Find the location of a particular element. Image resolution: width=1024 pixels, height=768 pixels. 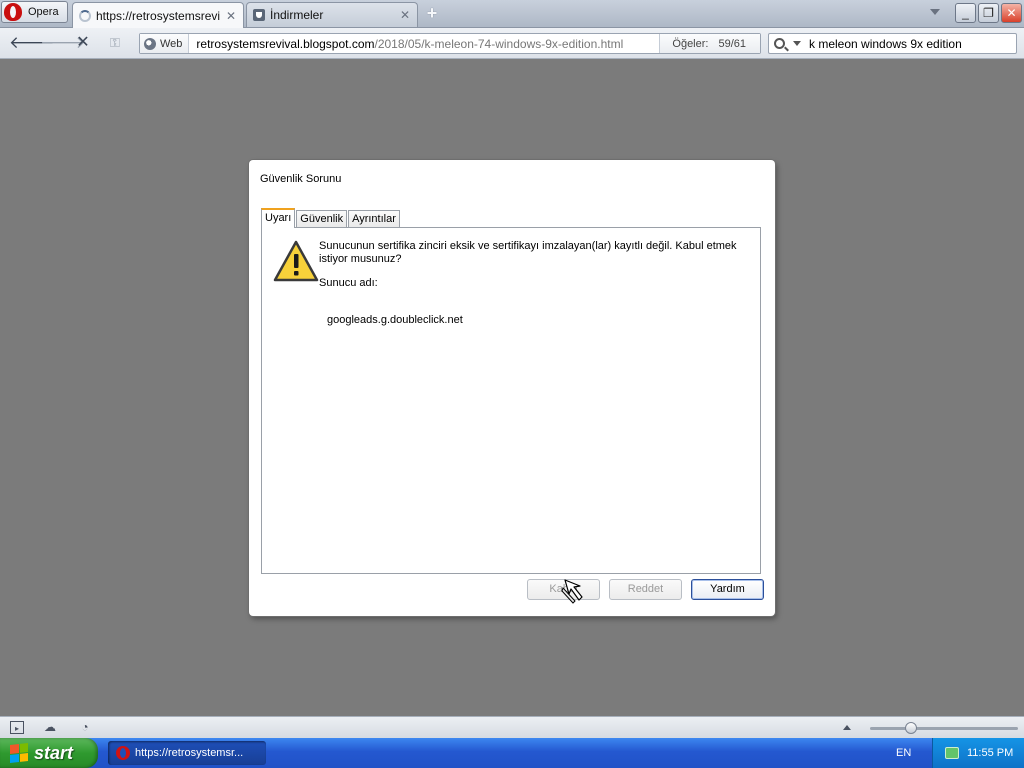

site-badge: Web is located at coordinates (165, 43).